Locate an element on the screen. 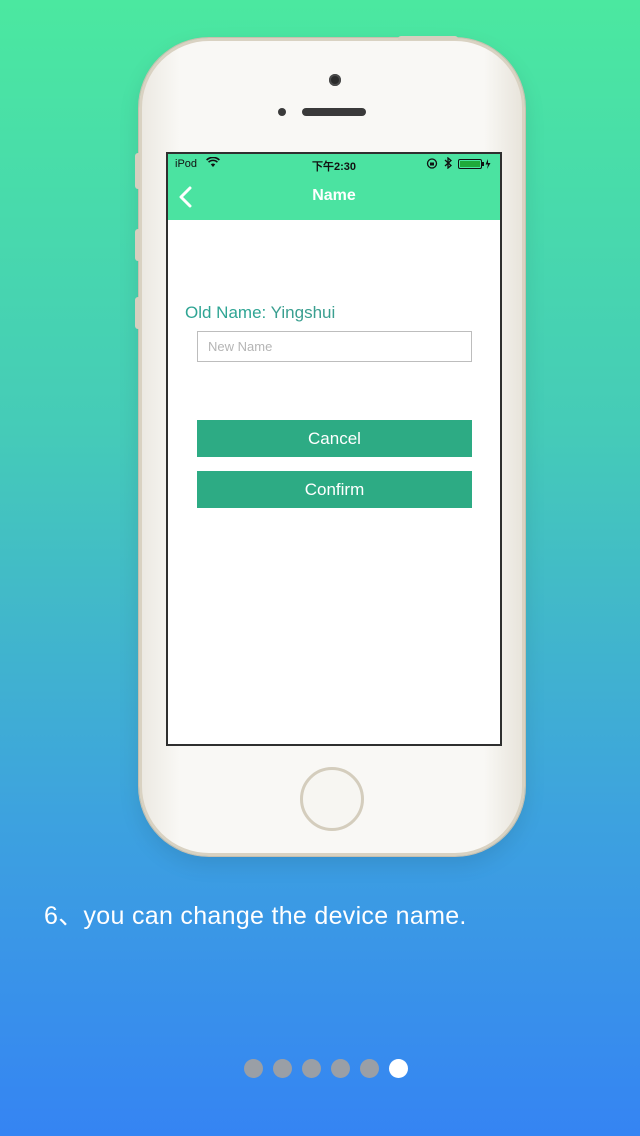 This screenshot has height=1136, width=640. old-name-value: Yingshui is located at coordinates (303, 312).